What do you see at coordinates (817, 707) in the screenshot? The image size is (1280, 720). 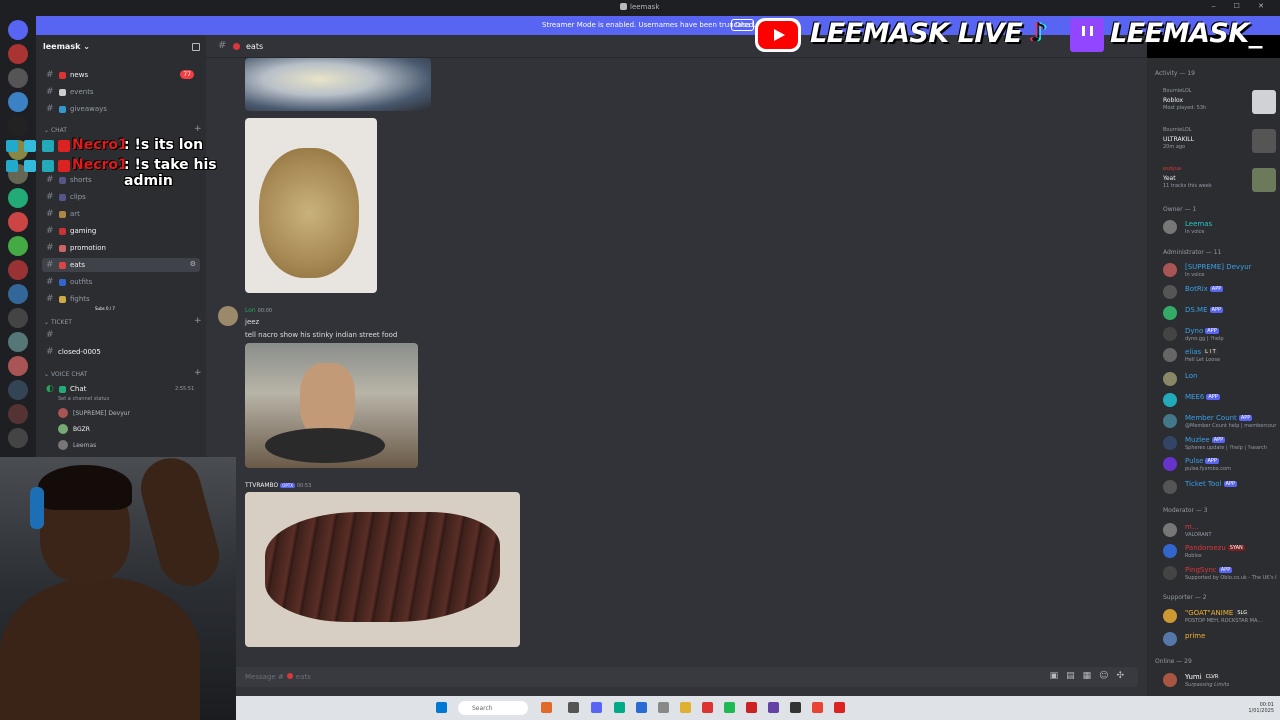 I see `chrome-icon` at bounding box center [817, 707].